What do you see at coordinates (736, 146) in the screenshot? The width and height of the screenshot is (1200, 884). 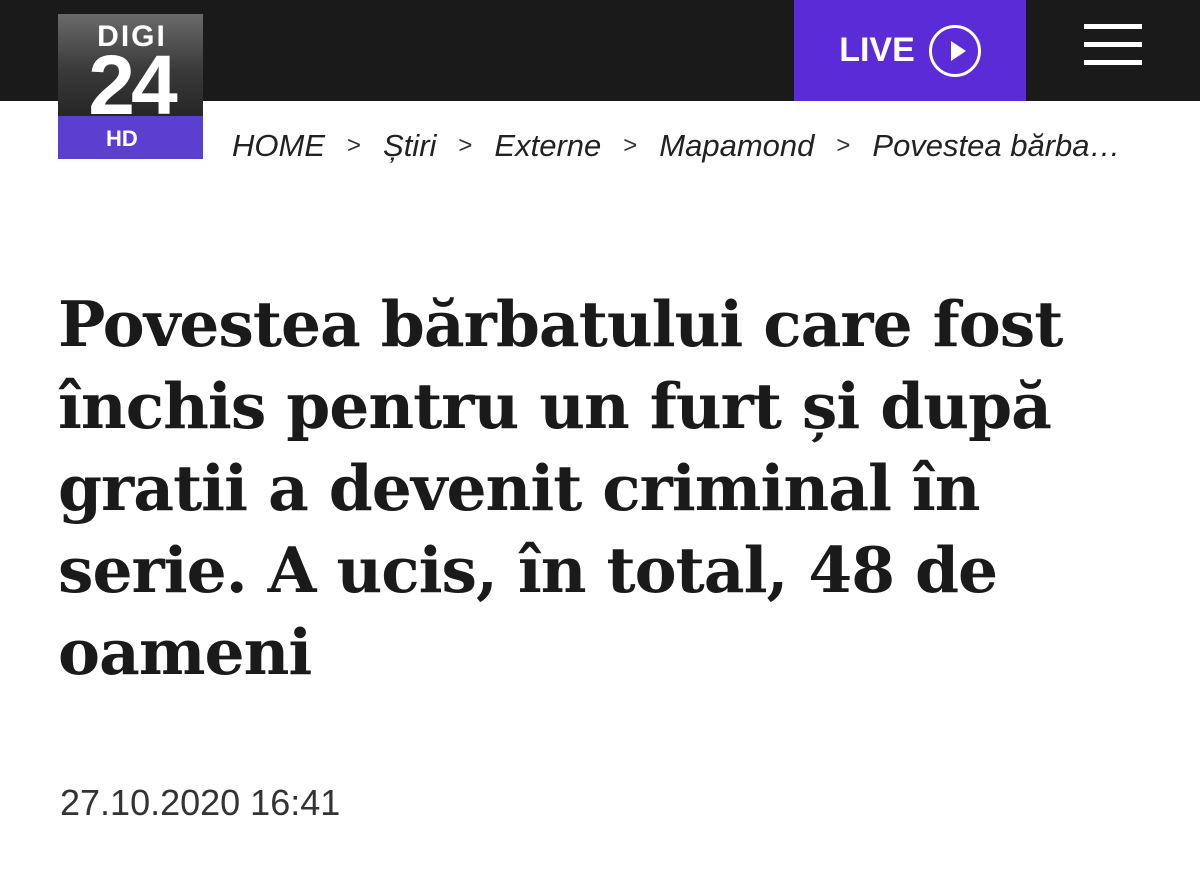 I see `breadcrumb-mapamond: Mapamond` at bounding box center [736, 146].